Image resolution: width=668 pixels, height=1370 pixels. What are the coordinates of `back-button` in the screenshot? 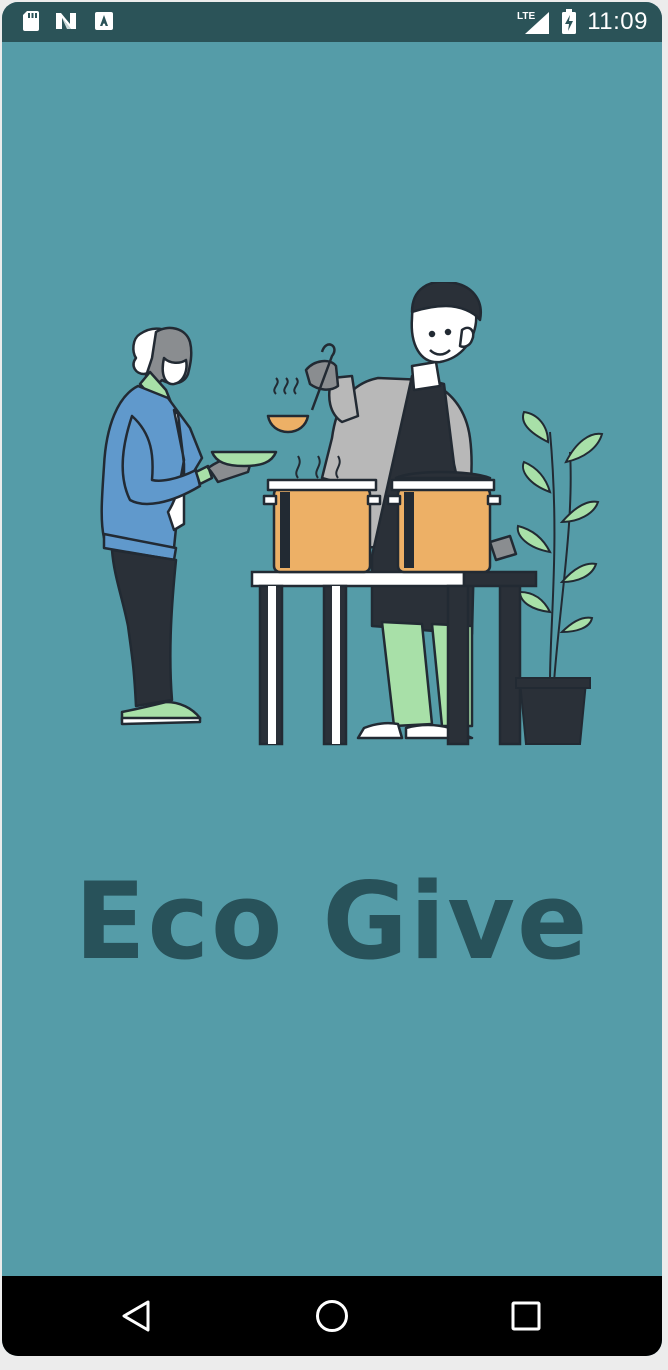 It's located at (136, 1316).